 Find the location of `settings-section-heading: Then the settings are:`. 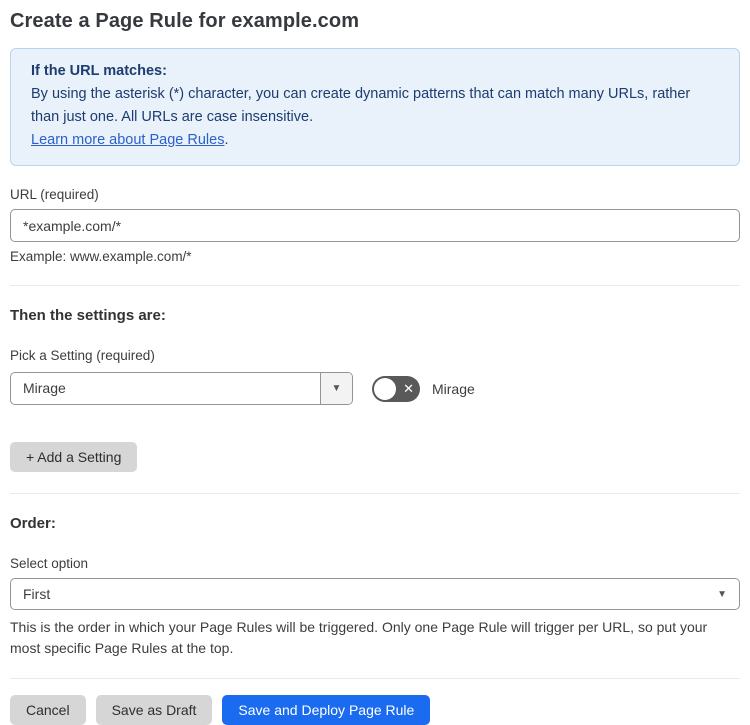

settings-section-heading: Then the settings are: is located at coordinates (88, 315).